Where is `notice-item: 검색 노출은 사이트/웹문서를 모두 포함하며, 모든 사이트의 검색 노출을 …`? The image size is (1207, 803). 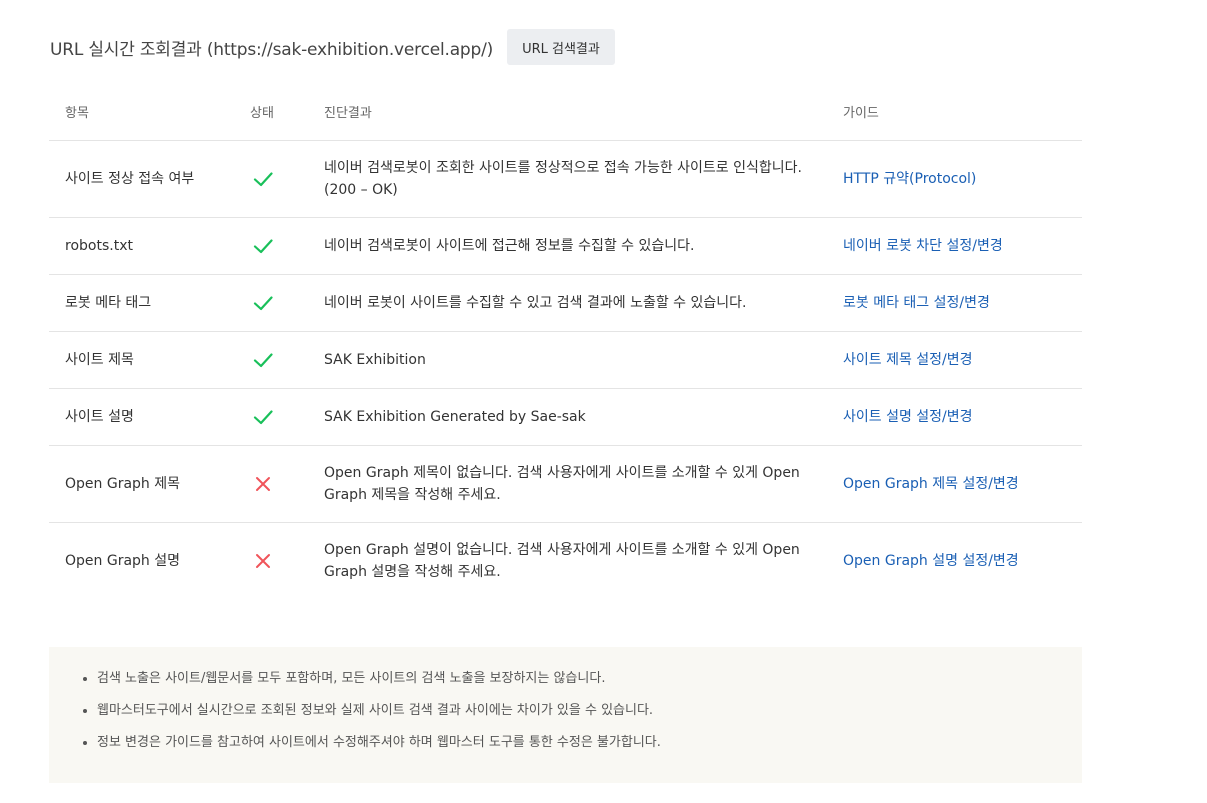
notice-item: 검색 노출은 사이트/웹문서를 모두 포함하며, 모든 사이트의 검색 노출을 … is located at coordinates (589, 679).